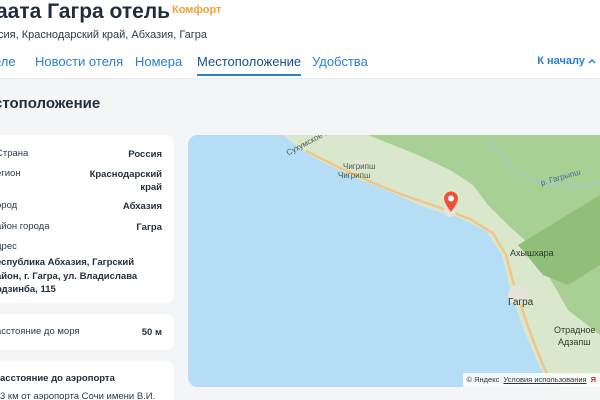 This screenshot has height=400, width=600. What do you see at coordinates (544, 379) in the screenshot?
I see `map-terms-link: Условия использования` at bounding box center [544, 379].